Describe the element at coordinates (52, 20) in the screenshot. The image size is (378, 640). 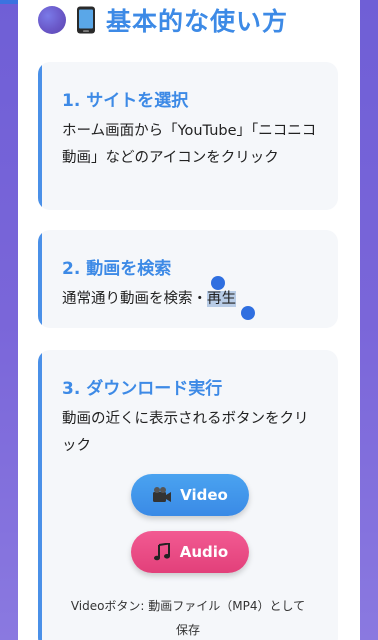
I see `orb-icon` at that location.